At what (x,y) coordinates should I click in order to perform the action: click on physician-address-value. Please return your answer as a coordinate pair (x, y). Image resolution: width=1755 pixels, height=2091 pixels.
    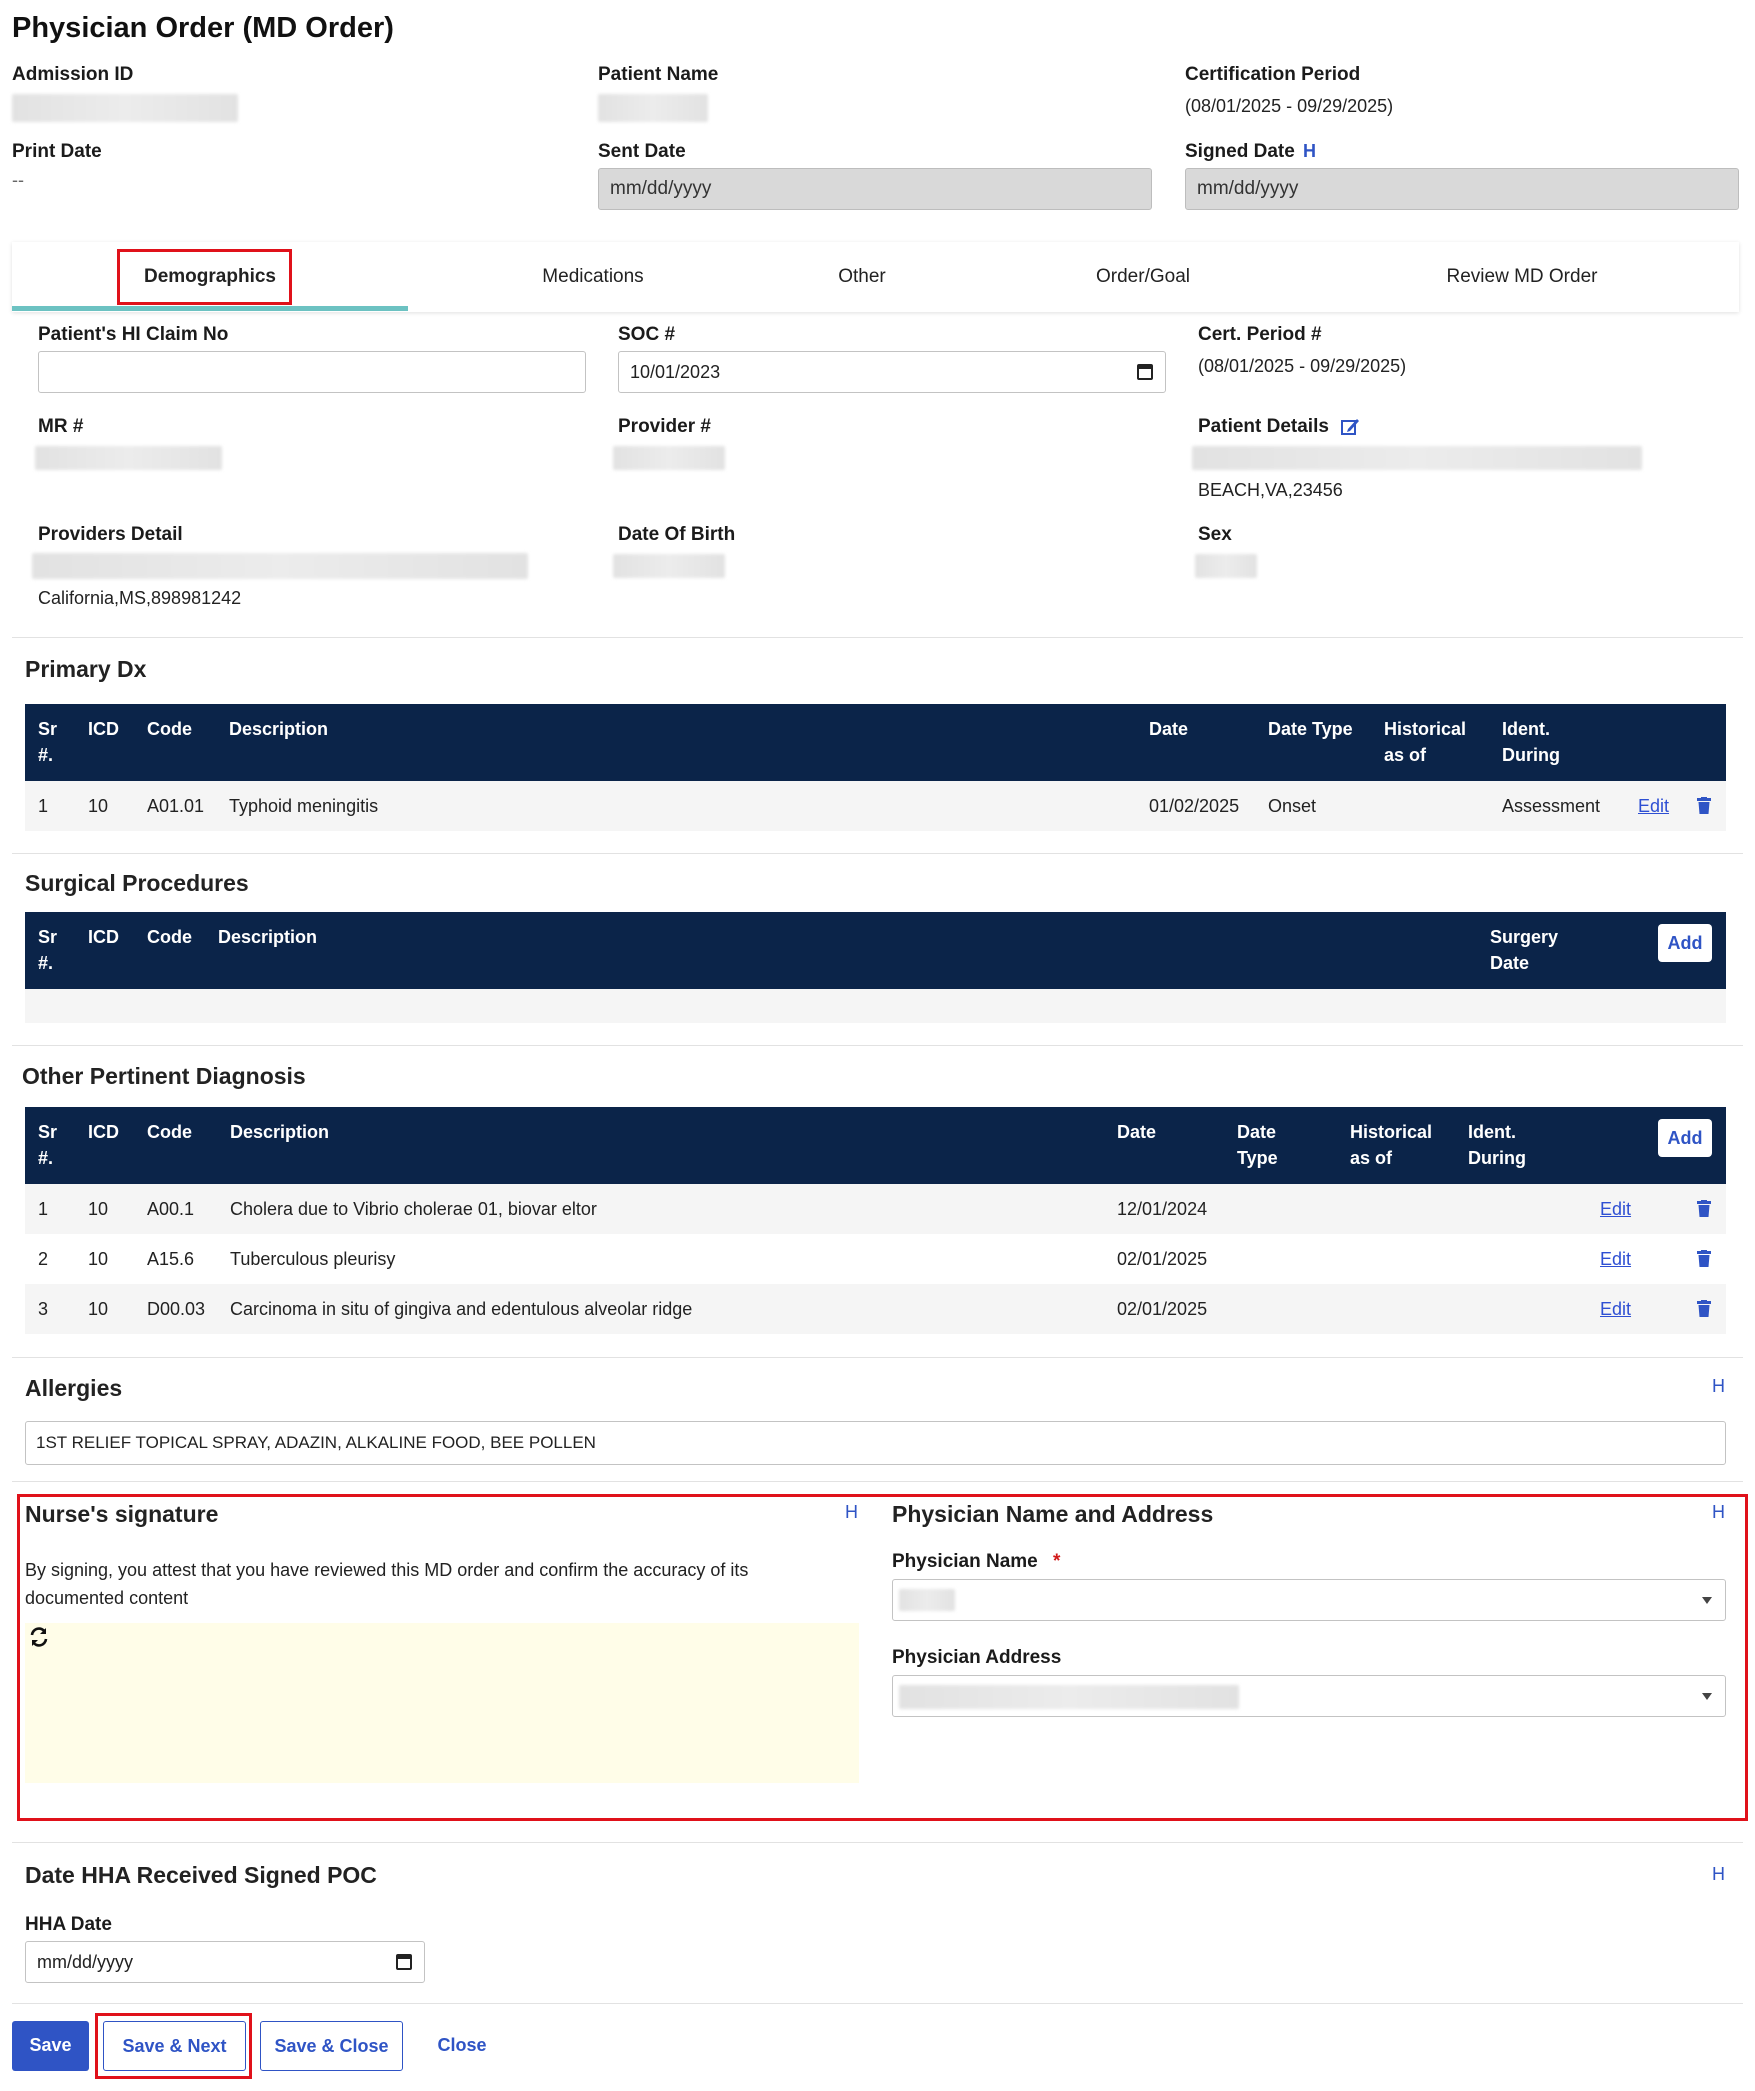
    Looking at the image, I should click on (1069, 1697).